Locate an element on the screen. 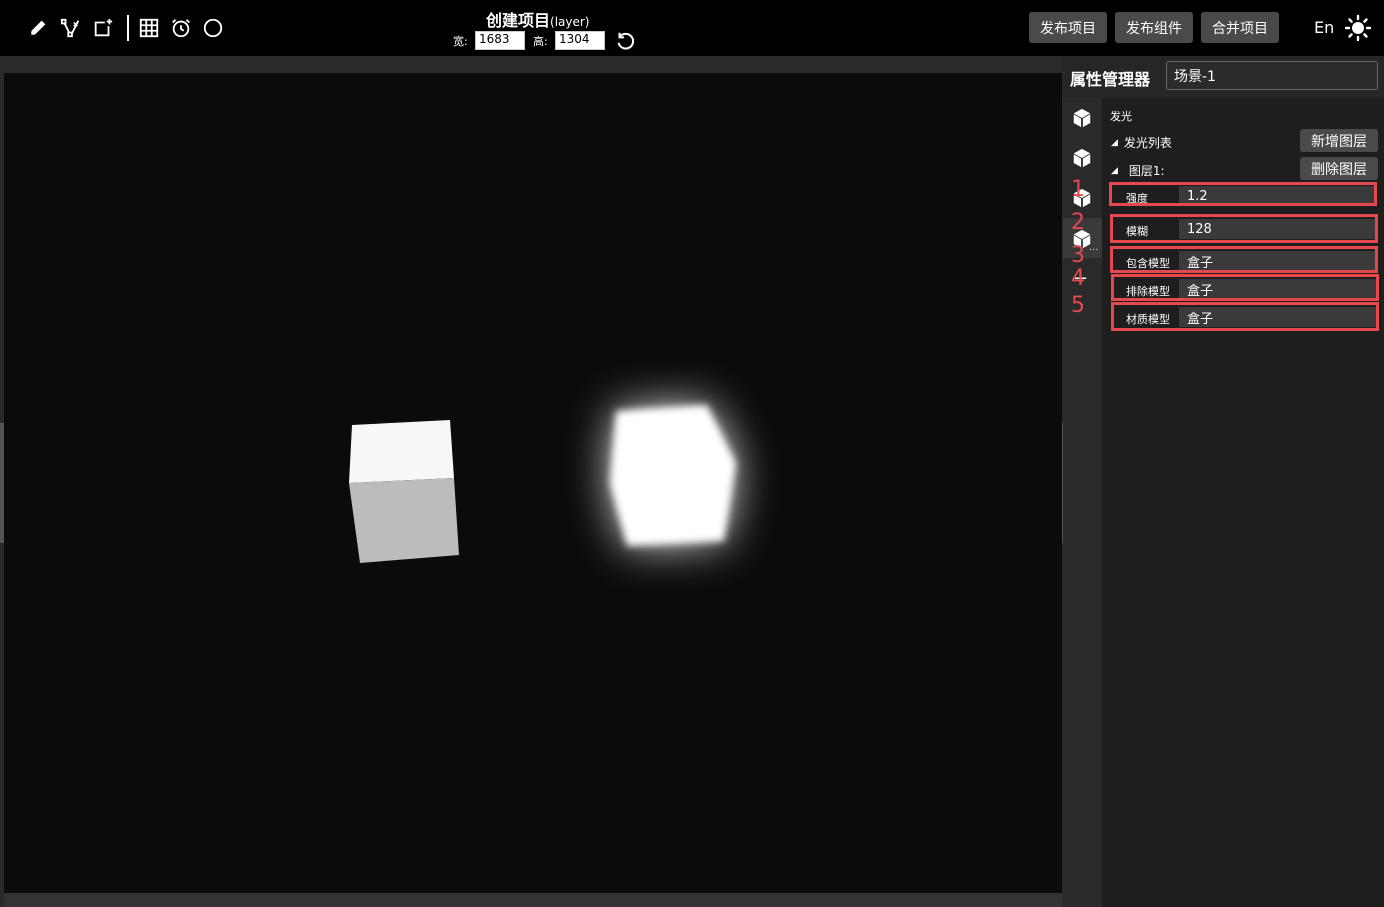 This screenshot has height=907, width=1384. annotation-number: 3 is located at coordinates (1078, 255).